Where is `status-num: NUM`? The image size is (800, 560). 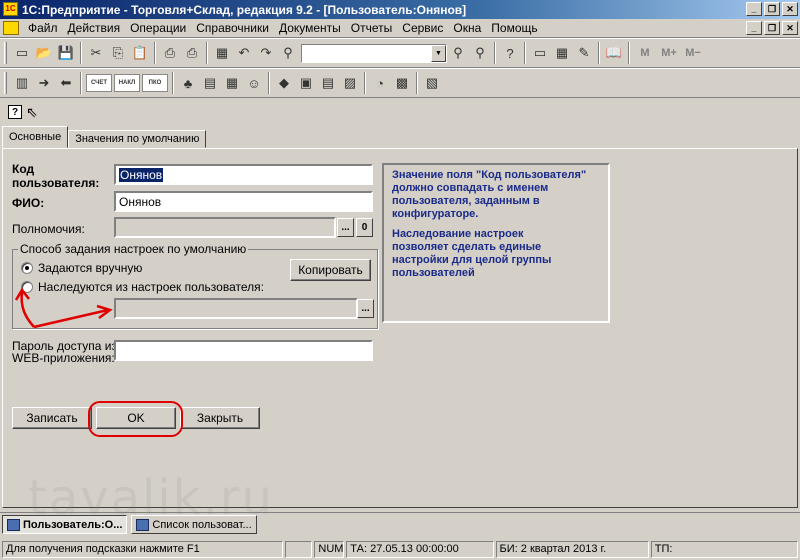
status-num: NUM is located at coordinates (329, 549).